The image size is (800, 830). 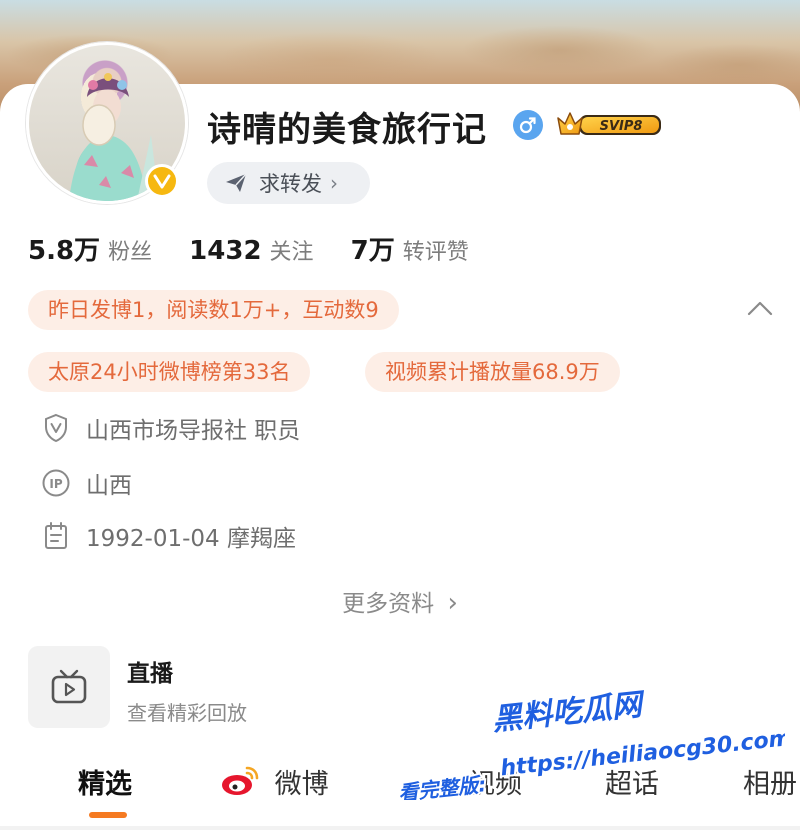 I want to click on tab-weibo: 微博, so click(x=274, y=781).